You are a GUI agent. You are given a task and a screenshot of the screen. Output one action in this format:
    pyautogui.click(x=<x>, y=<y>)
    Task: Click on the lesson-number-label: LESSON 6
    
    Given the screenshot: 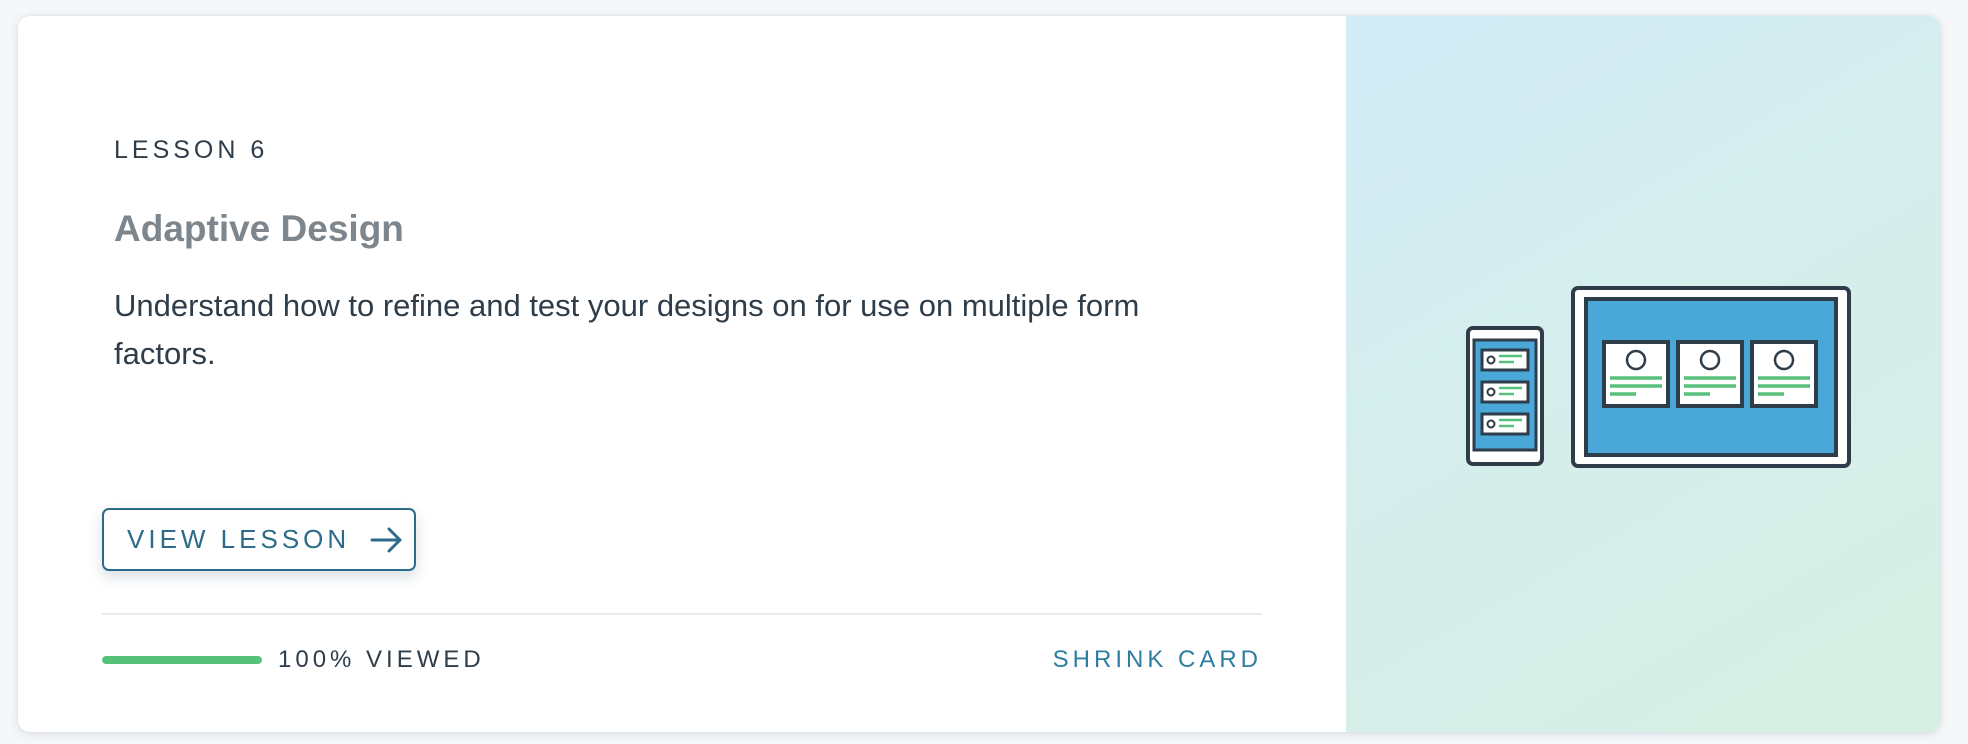 What is the action you would take?
    pyautogui.click(x=191, y=150)
    